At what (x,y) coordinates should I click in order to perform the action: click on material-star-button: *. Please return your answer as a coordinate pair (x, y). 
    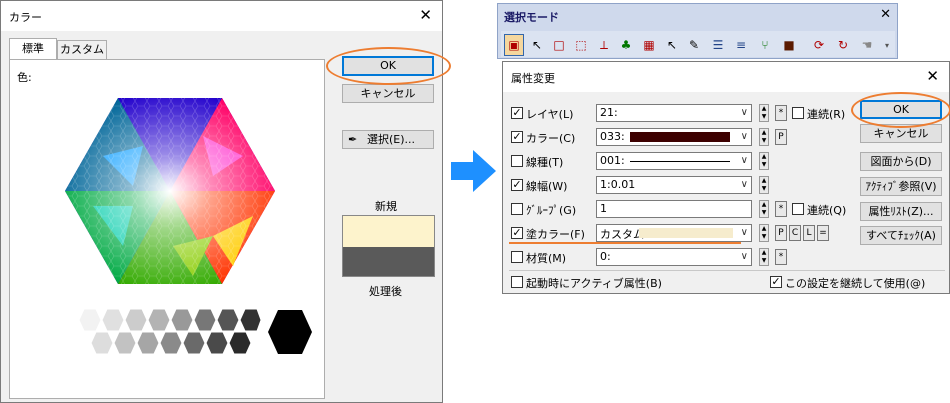
    Looking at the image, I should click on (781, 257).